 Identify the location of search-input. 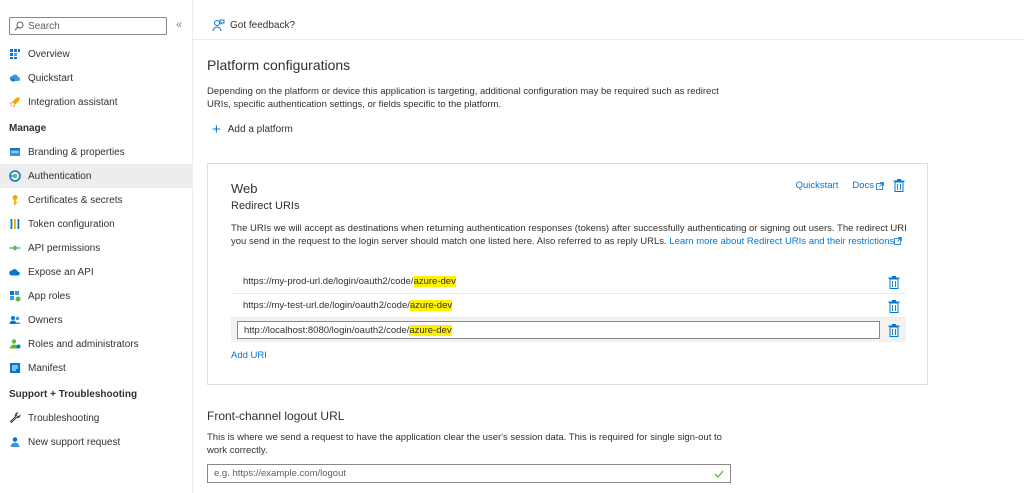
(93, 26).